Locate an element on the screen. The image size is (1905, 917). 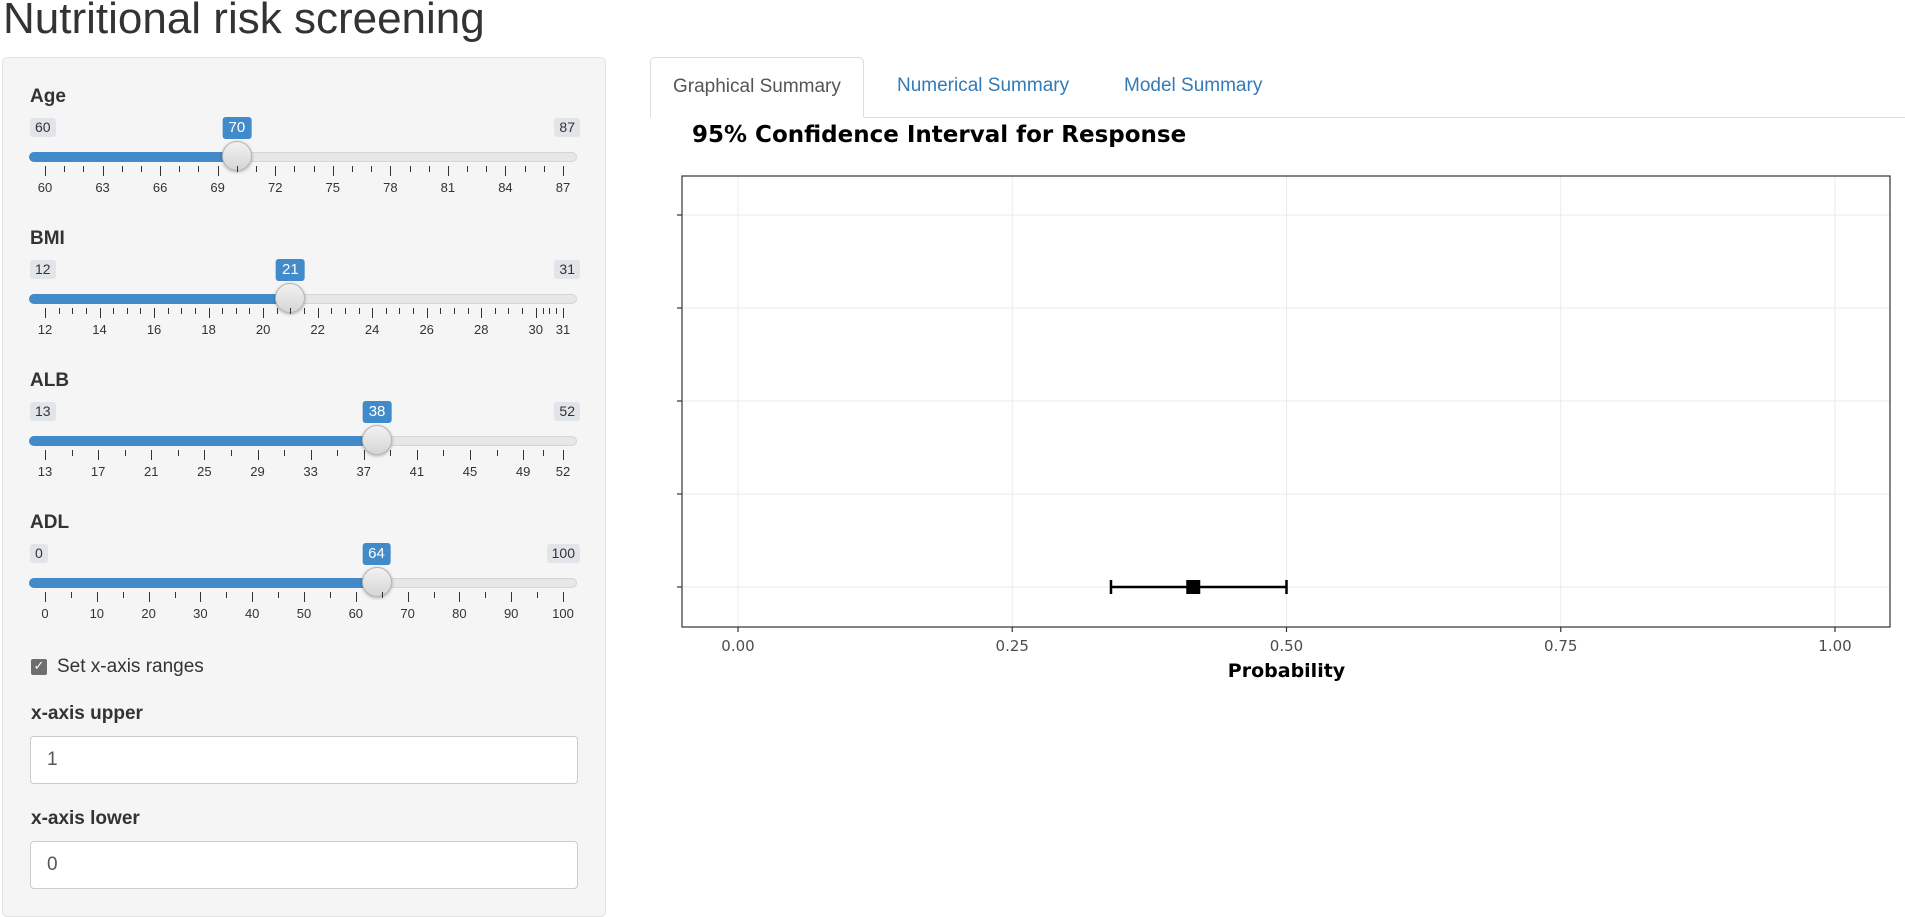
x-axis-label: Probability is located at coordinates (1287, 671).